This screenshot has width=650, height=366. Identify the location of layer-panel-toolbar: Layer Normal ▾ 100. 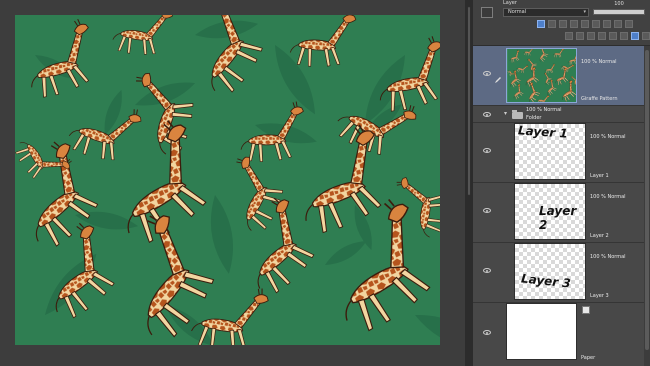
(561, 23).